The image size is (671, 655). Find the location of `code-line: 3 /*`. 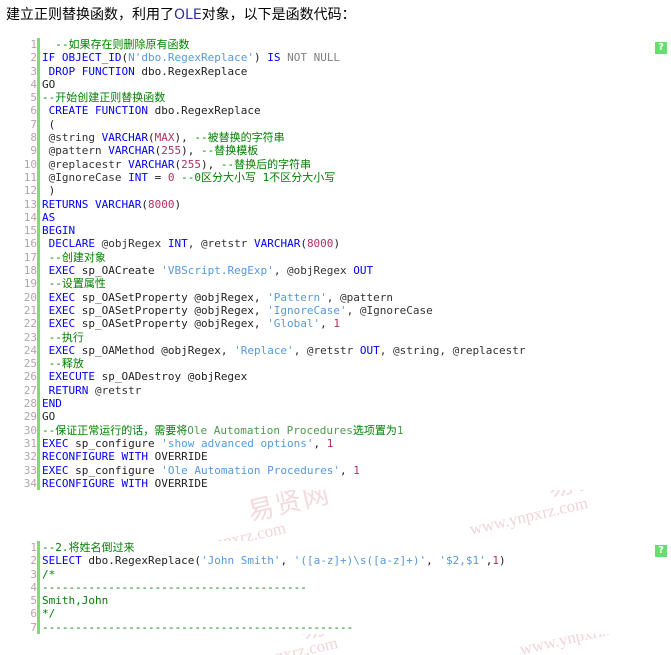

code-line: 3 /* is located at coordinates (335, 574).